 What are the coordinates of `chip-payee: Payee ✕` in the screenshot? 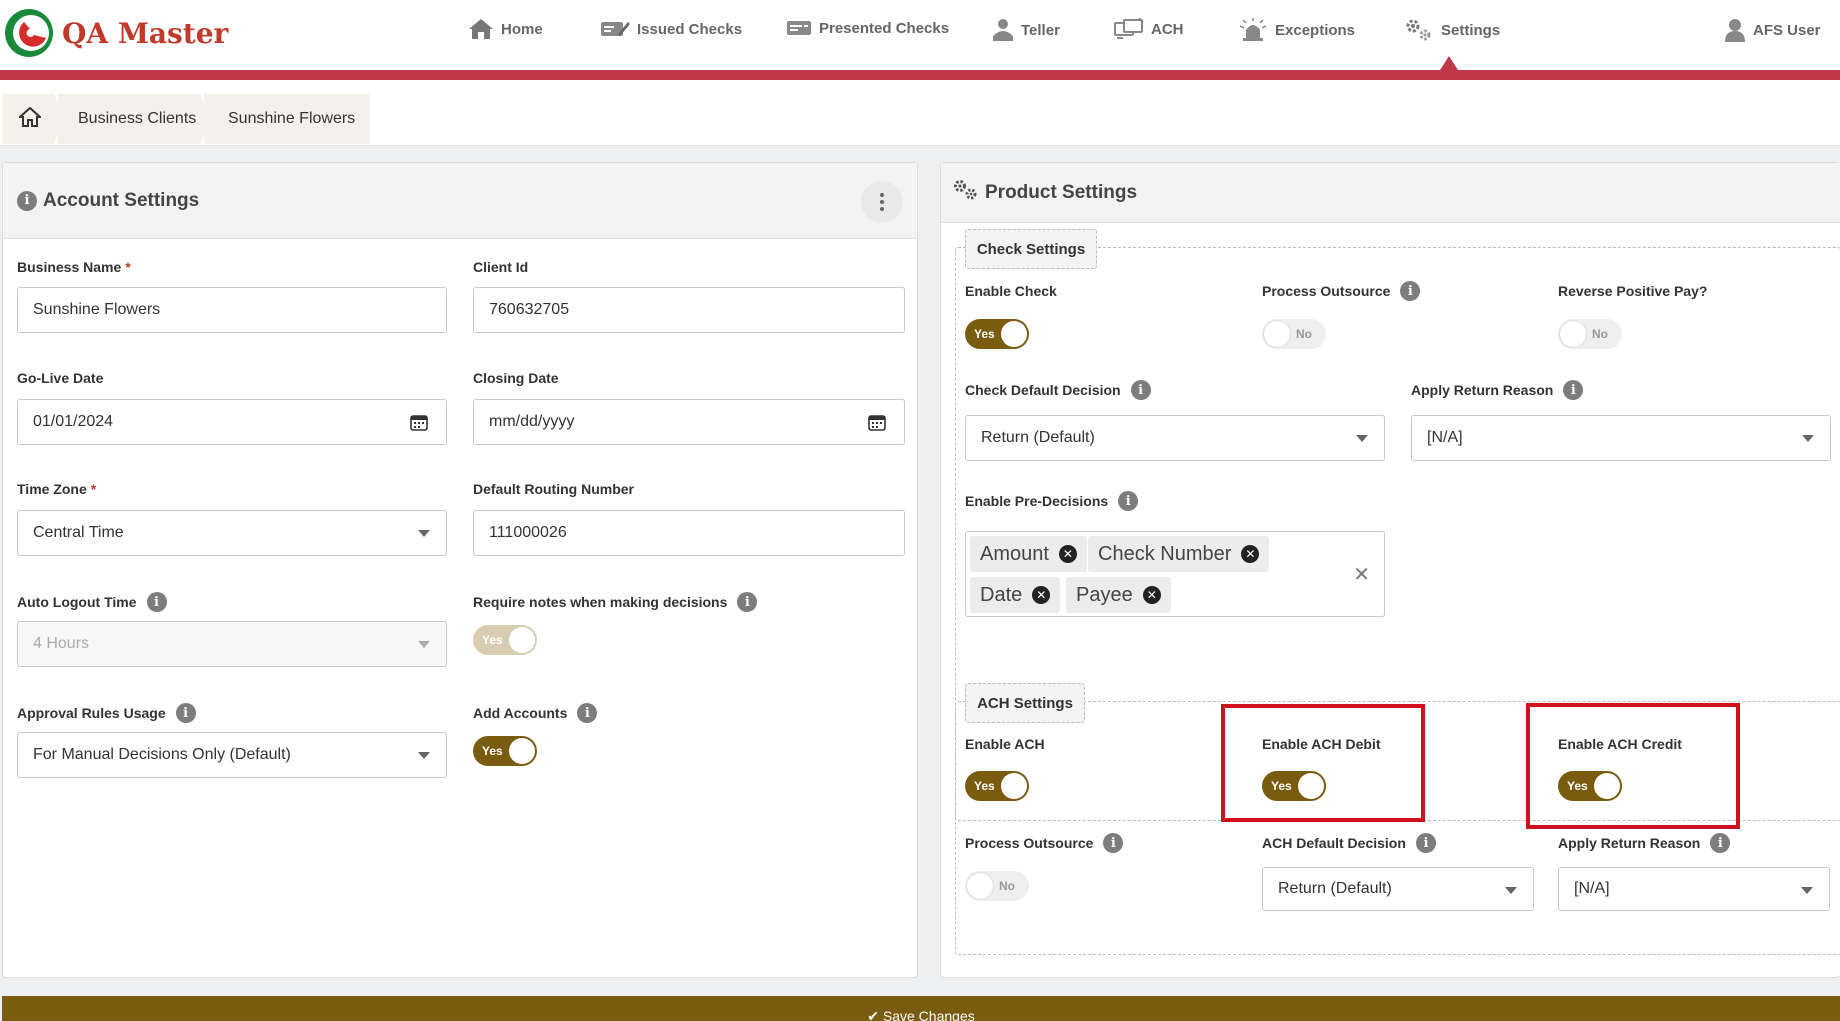 It's located at (1118, 595).